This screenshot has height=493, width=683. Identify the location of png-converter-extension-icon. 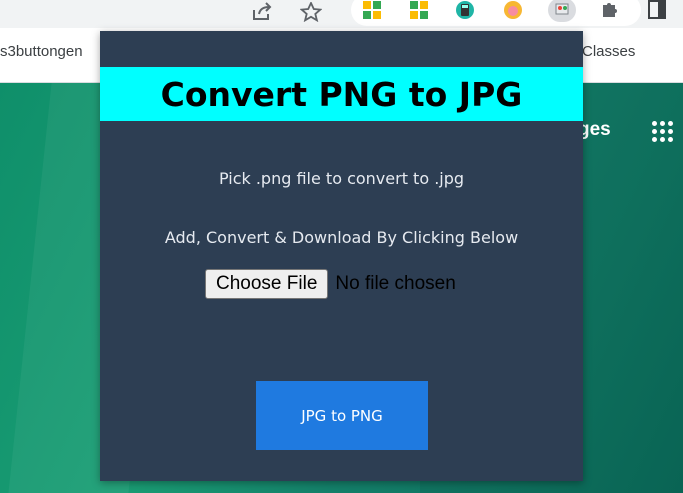
(562, 11).